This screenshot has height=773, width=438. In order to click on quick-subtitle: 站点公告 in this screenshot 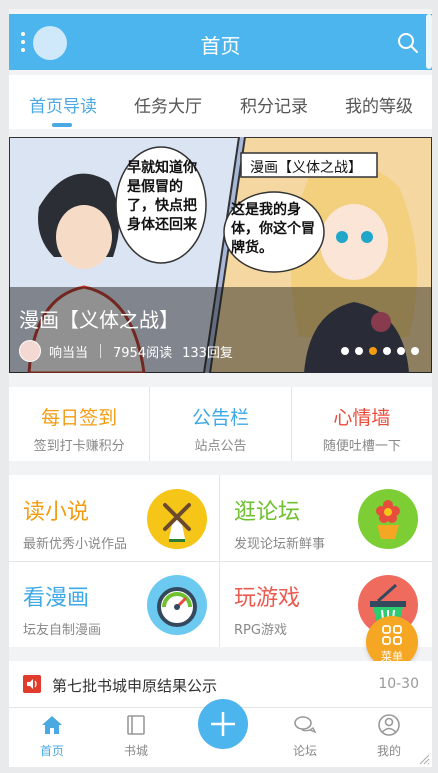, I will do `click(220, 446)`.